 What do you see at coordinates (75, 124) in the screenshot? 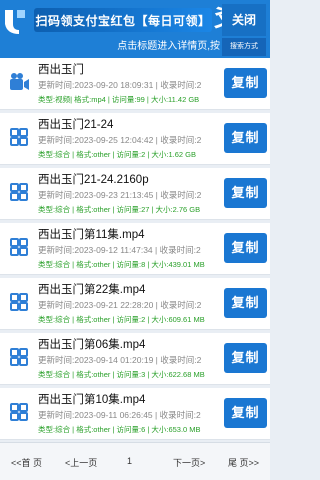
I see `item-title: 西出玉门21-24` at bounding box center [75, 124].